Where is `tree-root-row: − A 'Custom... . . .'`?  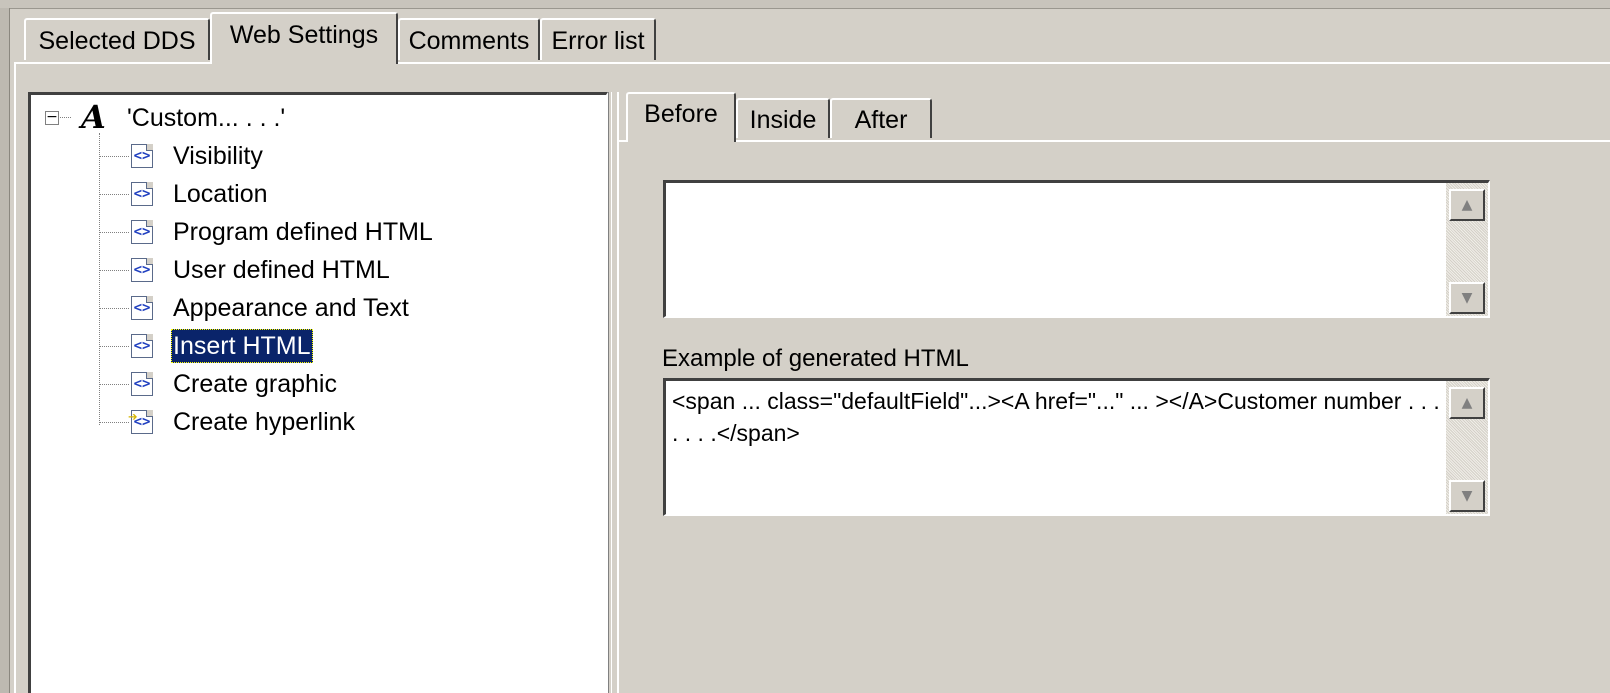 tree-root-row: − A 'Custom... . . .' is located at coordinates (241, 118).